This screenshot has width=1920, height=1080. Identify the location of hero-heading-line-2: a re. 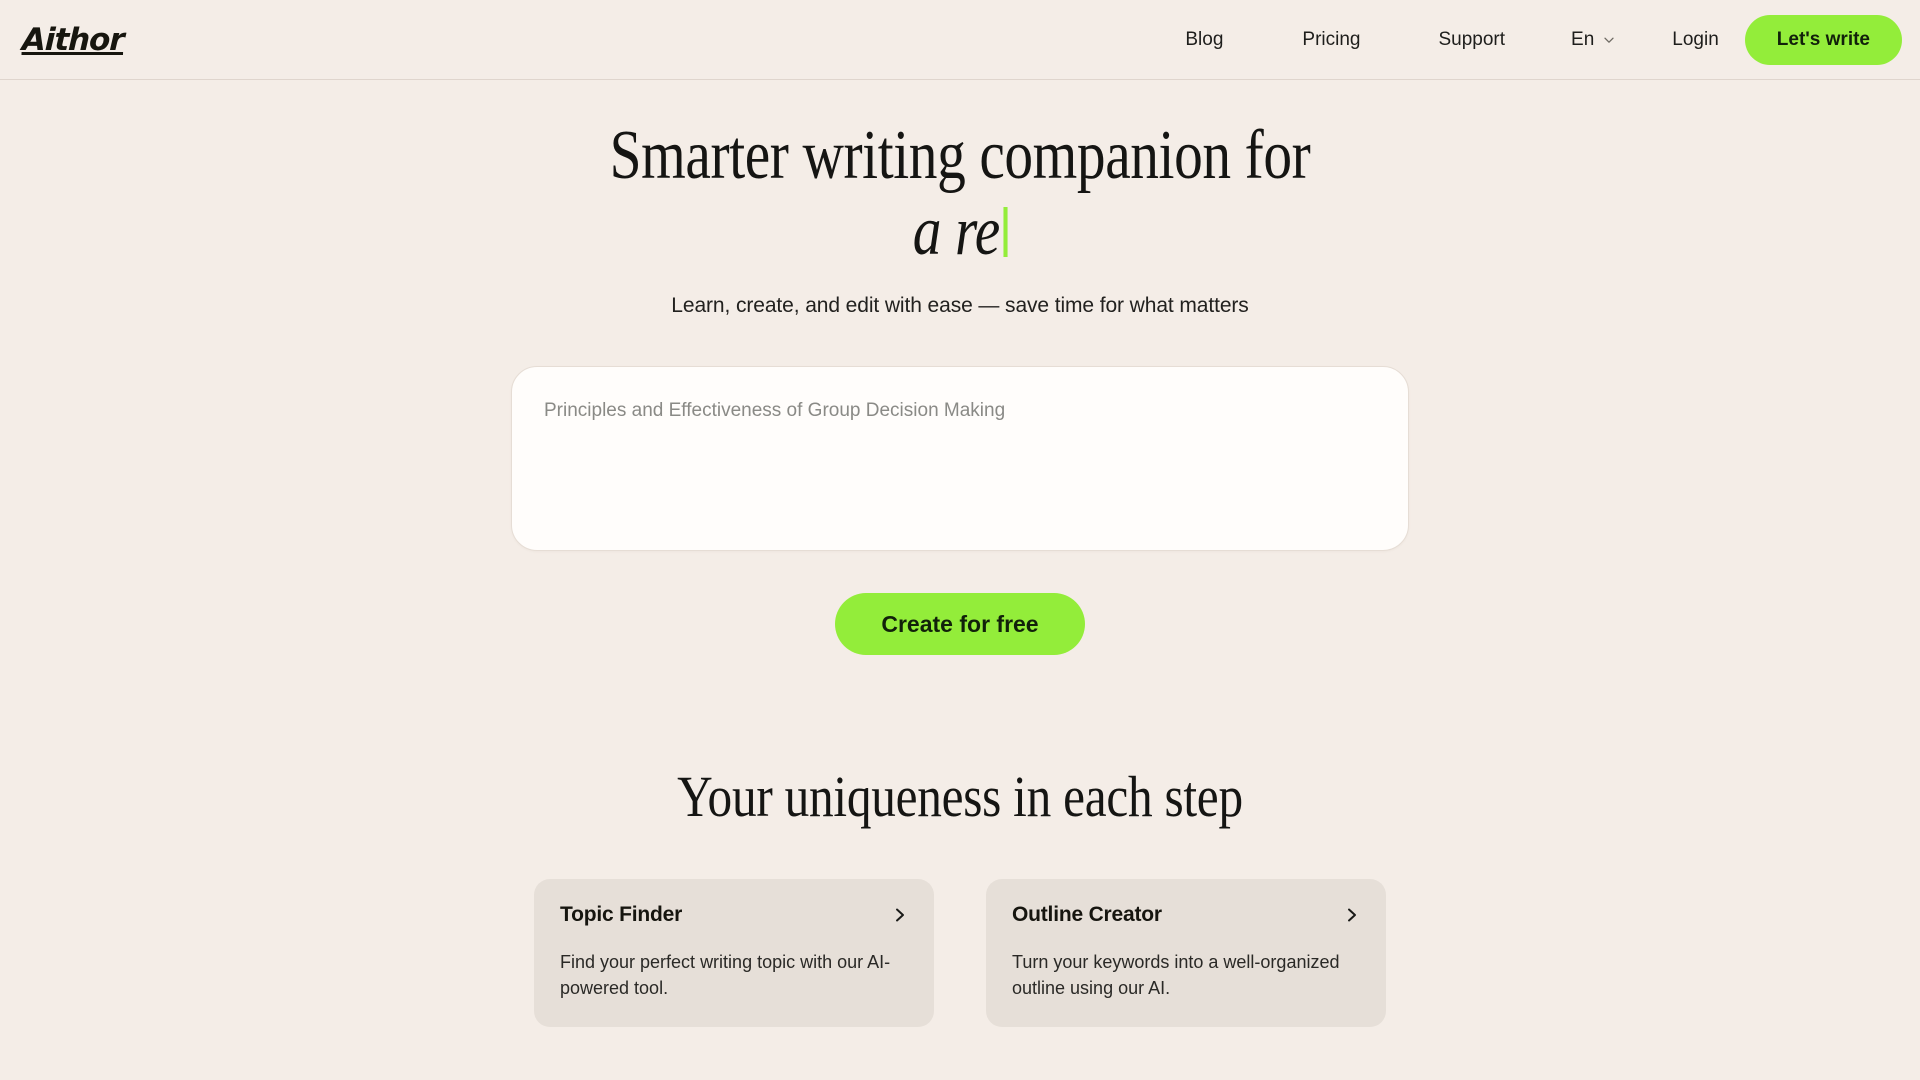
(960, 231).